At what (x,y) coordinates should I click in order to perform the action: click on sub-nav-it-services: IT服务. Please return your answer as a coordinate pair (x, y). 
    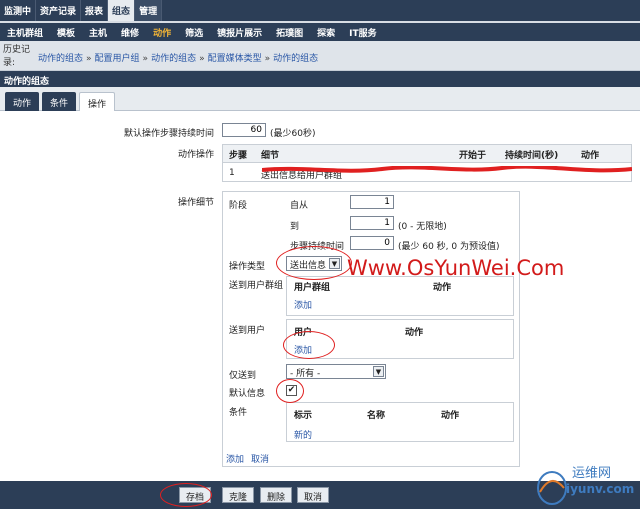
    Looking at the image, I should click on (363, 32).